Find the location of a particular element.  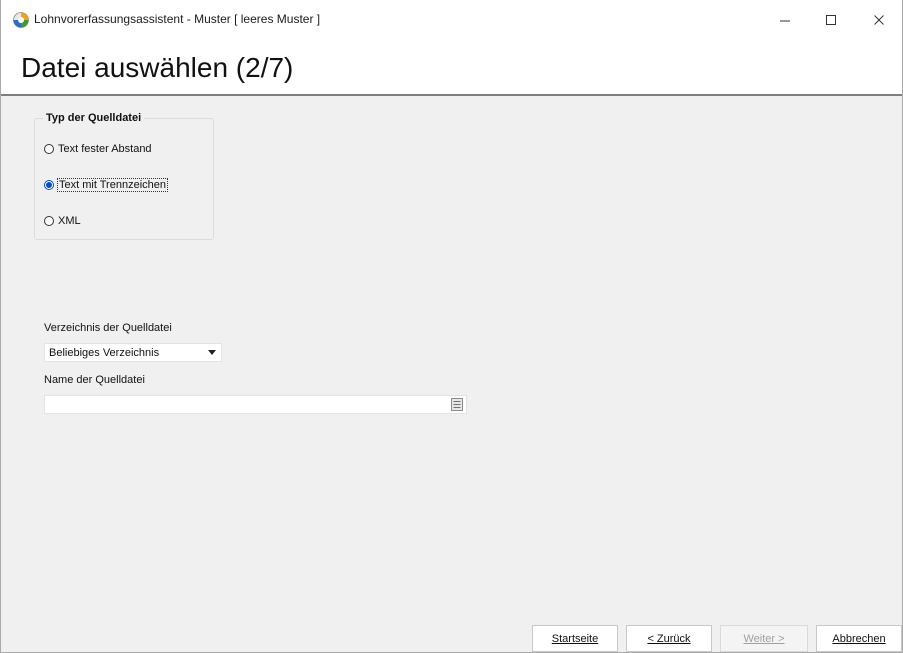

radio-label: XML is located at coordinates (69, 221).